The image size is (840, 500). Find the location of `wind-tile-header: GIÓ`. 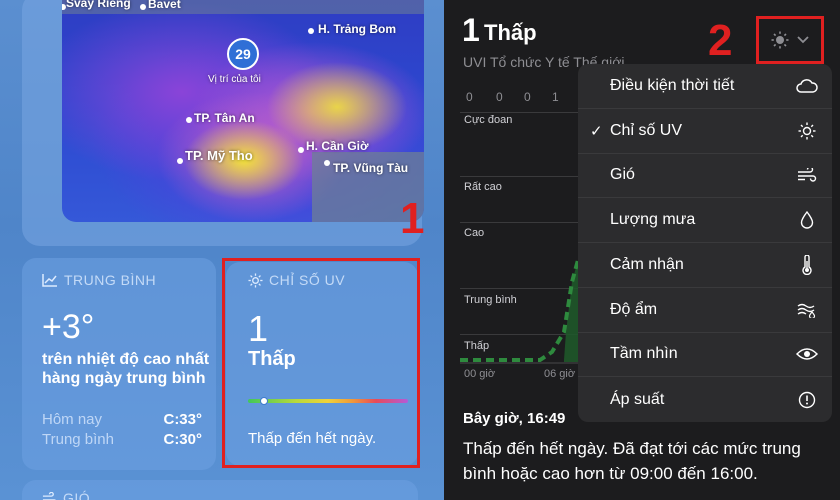

wind-tile-header: GIÓ is located at coordinates (66, 495).